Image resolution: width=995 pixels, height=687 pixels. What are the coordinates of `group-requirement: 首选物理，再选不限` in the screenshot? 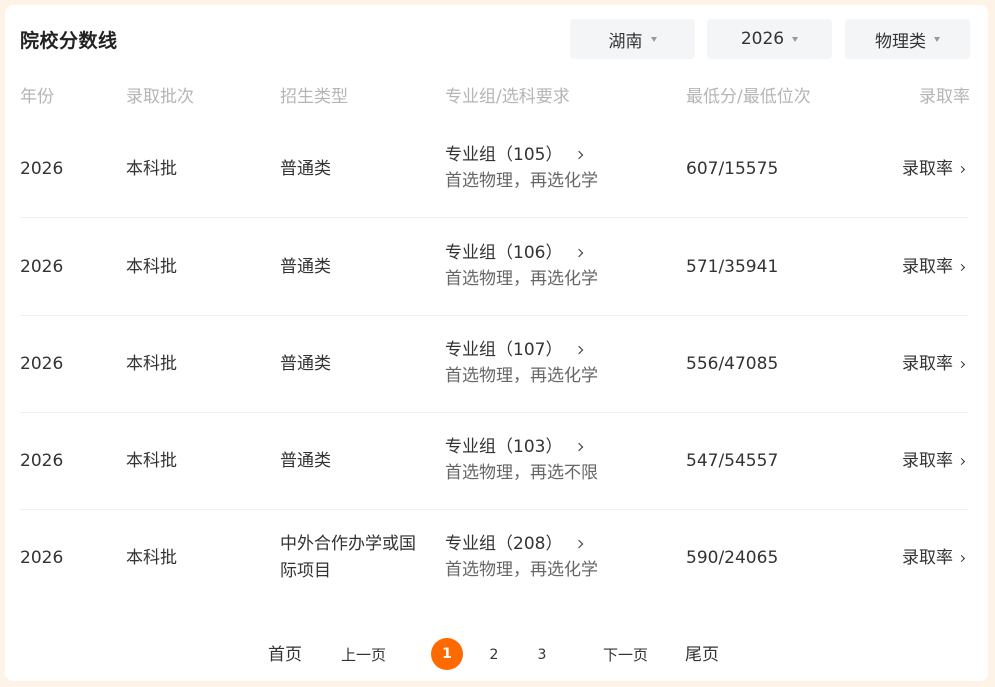 It's located at (521, 473).